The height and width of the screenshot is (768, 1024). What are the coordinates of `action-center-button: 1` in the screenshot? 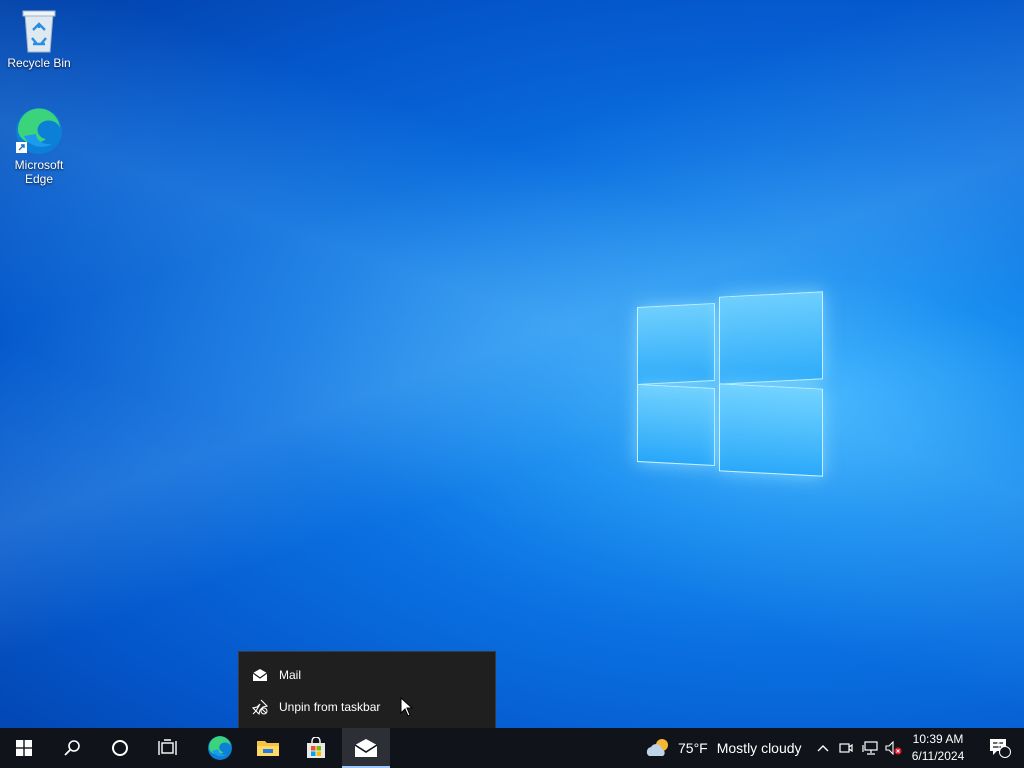 It's located at (1000, 748).